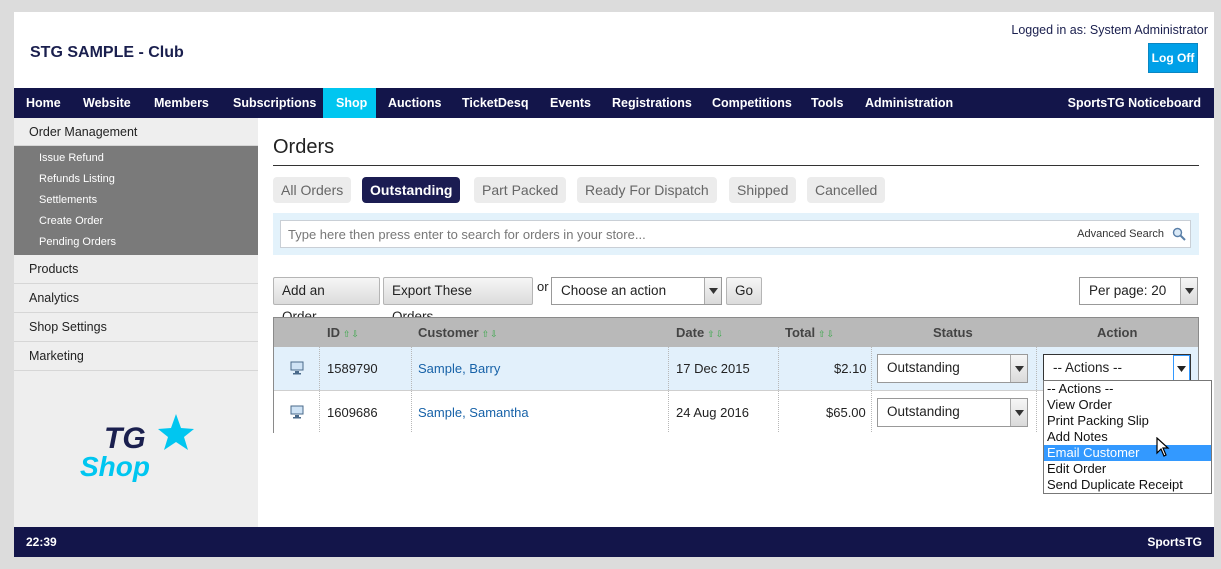 Image resolution: width=1221 pixels, height=569 pixels. What do you see at coordinates (846, 190) in the screenshot?
I see `tab-cancelled: Cancelled` at bounding box center [846, 190].